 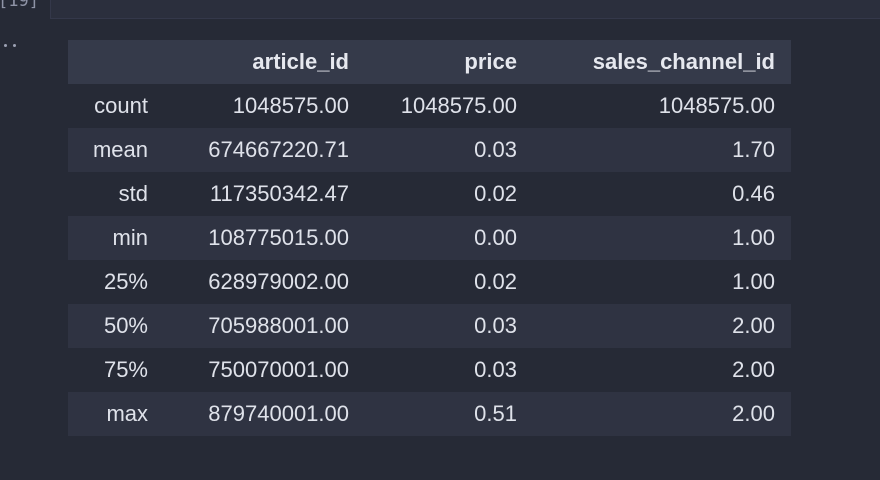 What do you see at coordinates (429, 62) in the screenshot?
I see `table-header-row: article_id price sales_channel_id` at bounding box center [429, 62].